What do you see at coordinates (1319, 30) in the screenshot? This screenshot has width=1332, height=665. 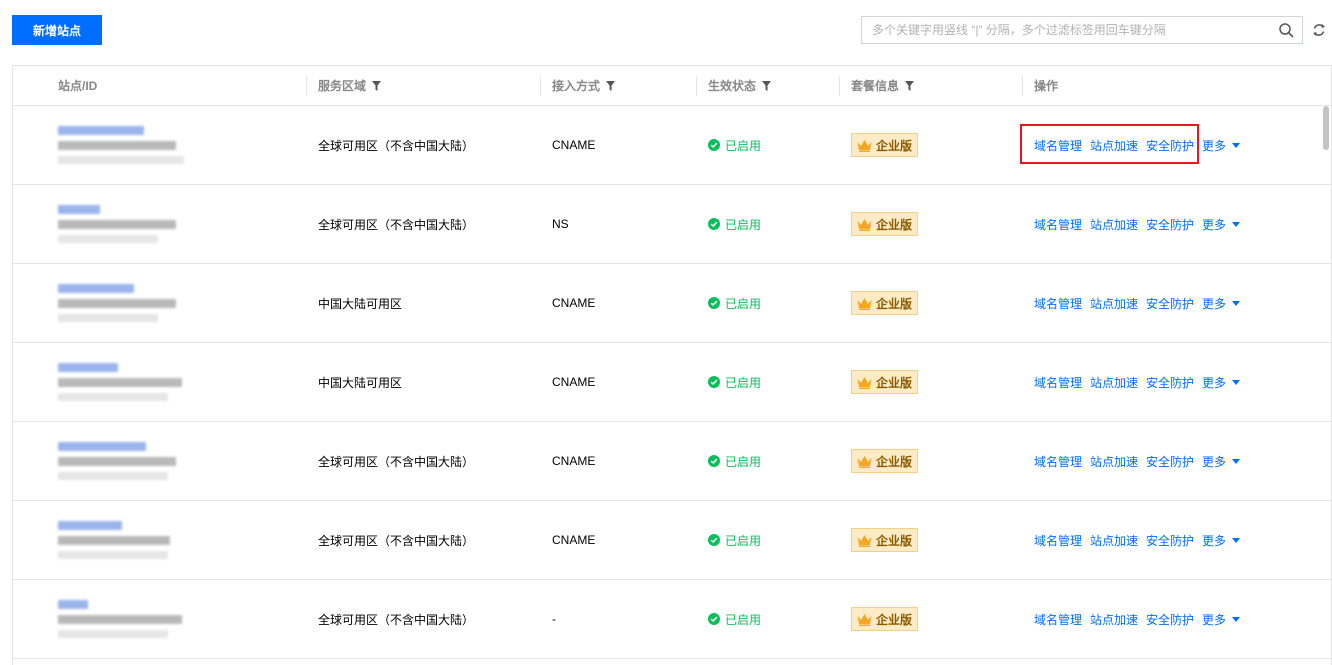 I see `refresh-icon` at bounding box center [1319, 30].